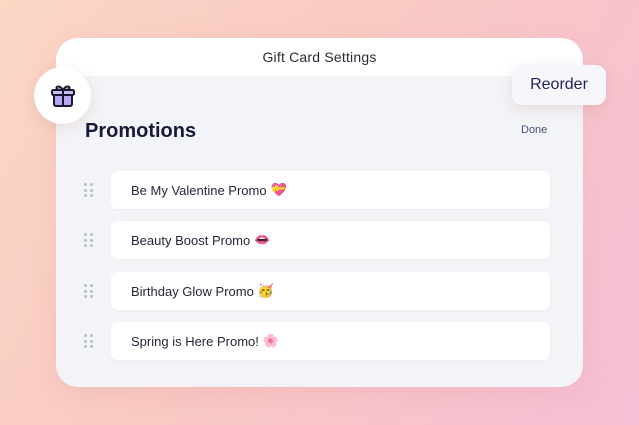  What do you see at coordinates (191, 240) in the screenshot?
I see `promotion-label: Beauty Boost Promo` at bounding box center [191, 240].